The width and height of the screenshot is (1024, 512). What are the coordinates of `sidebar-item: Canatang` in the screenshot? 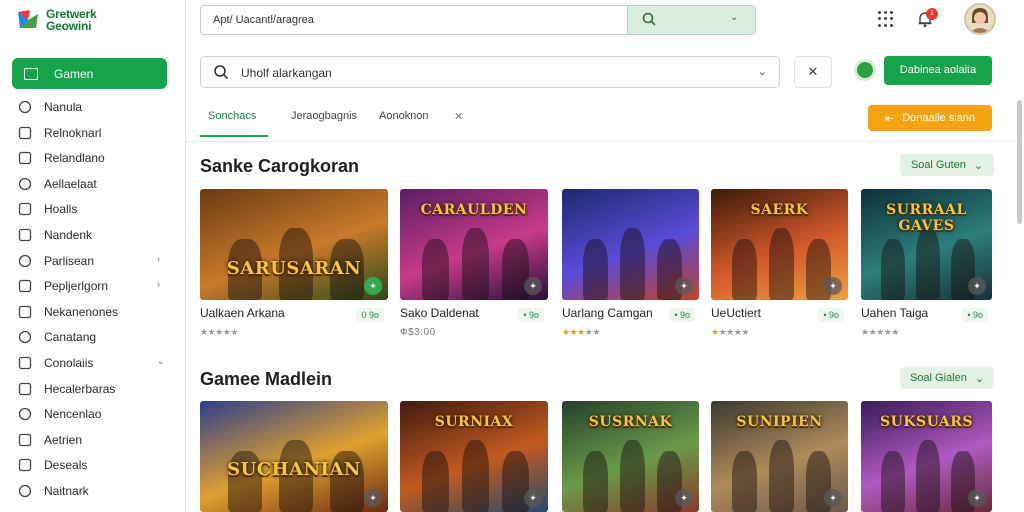 It's located at (93, 337).